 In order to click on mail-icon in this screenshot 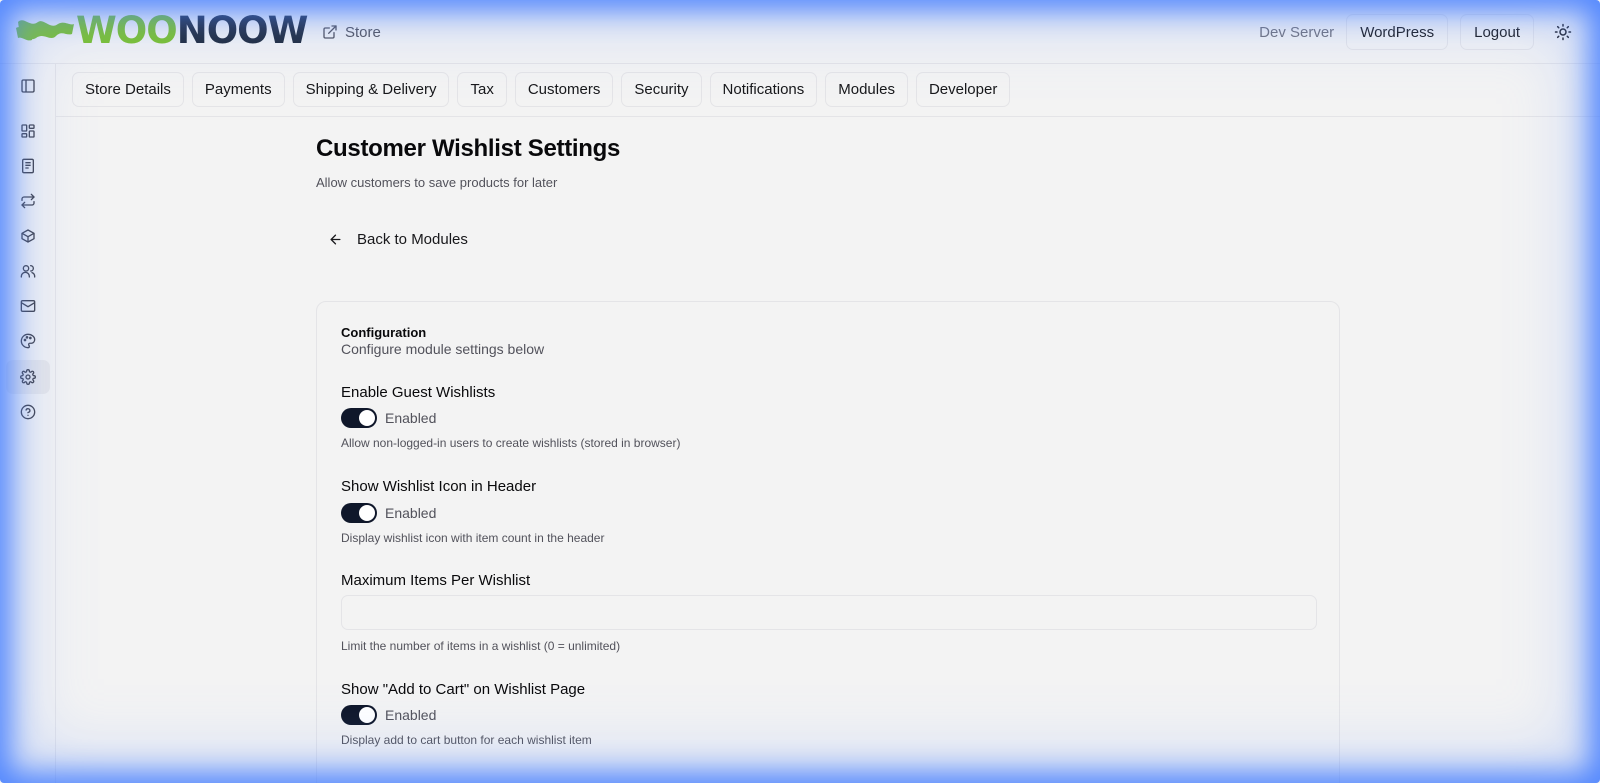, I will do `click(28, 306)`.